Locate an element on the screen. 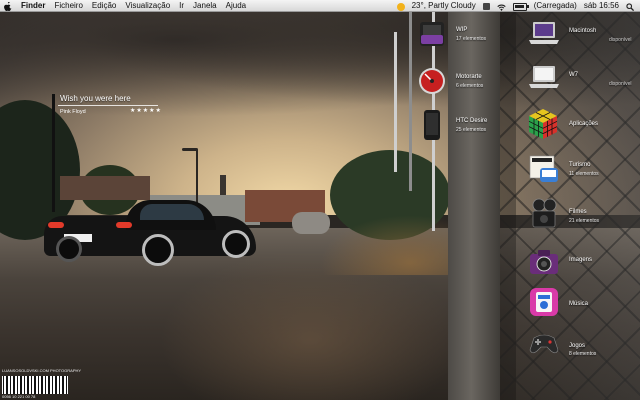 The width and height of the screenshot is (640, 400). macbook-icon is located at coordinates (543, 35).